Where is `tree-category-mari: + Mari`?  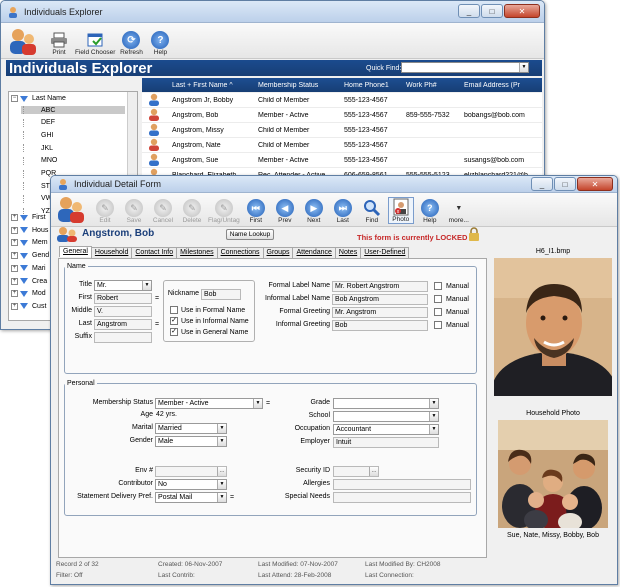
tree-category-mari: + Mari is located at coordinates (28, 268).